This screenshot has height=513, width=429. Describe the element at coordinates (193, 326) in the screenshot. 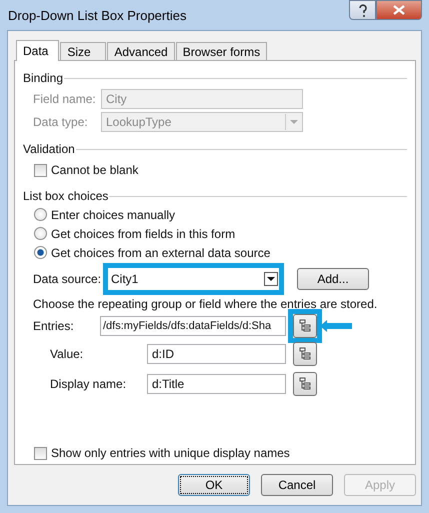

I see `input-field: /dfs:myFields/dfs:dataFields/d:Sha` at that location.